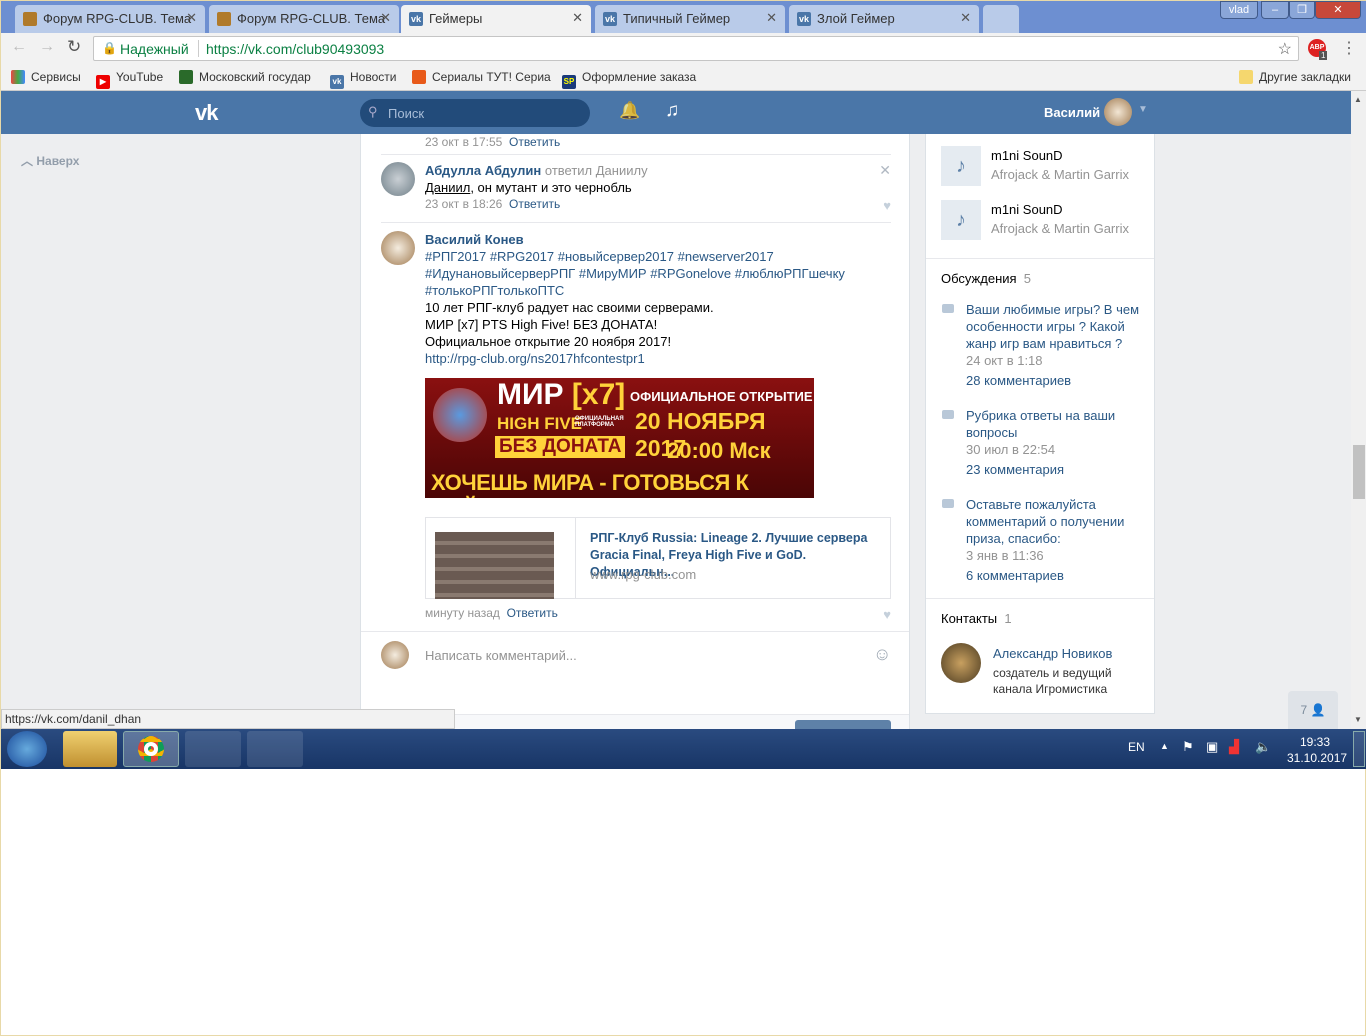  What do you see at coordinates (151, 749) in the screenshot?
I see `chrome-taskbar-icon` at bounding box center [151, 749].